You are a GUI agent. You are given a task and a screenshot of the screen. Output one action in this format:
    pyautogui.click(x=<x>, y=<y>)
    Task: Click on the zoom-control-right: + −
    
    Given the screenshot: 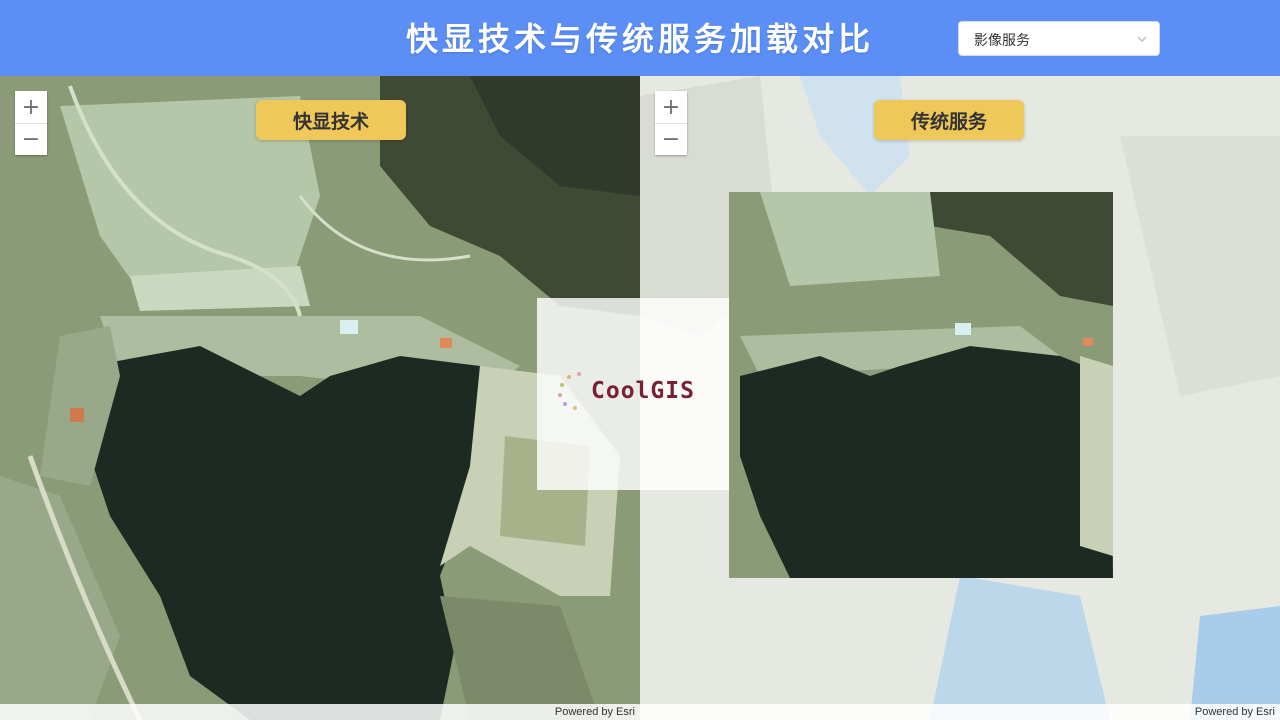 What is the action you would take?
    pyautogui.click(x=671, y=123)
    